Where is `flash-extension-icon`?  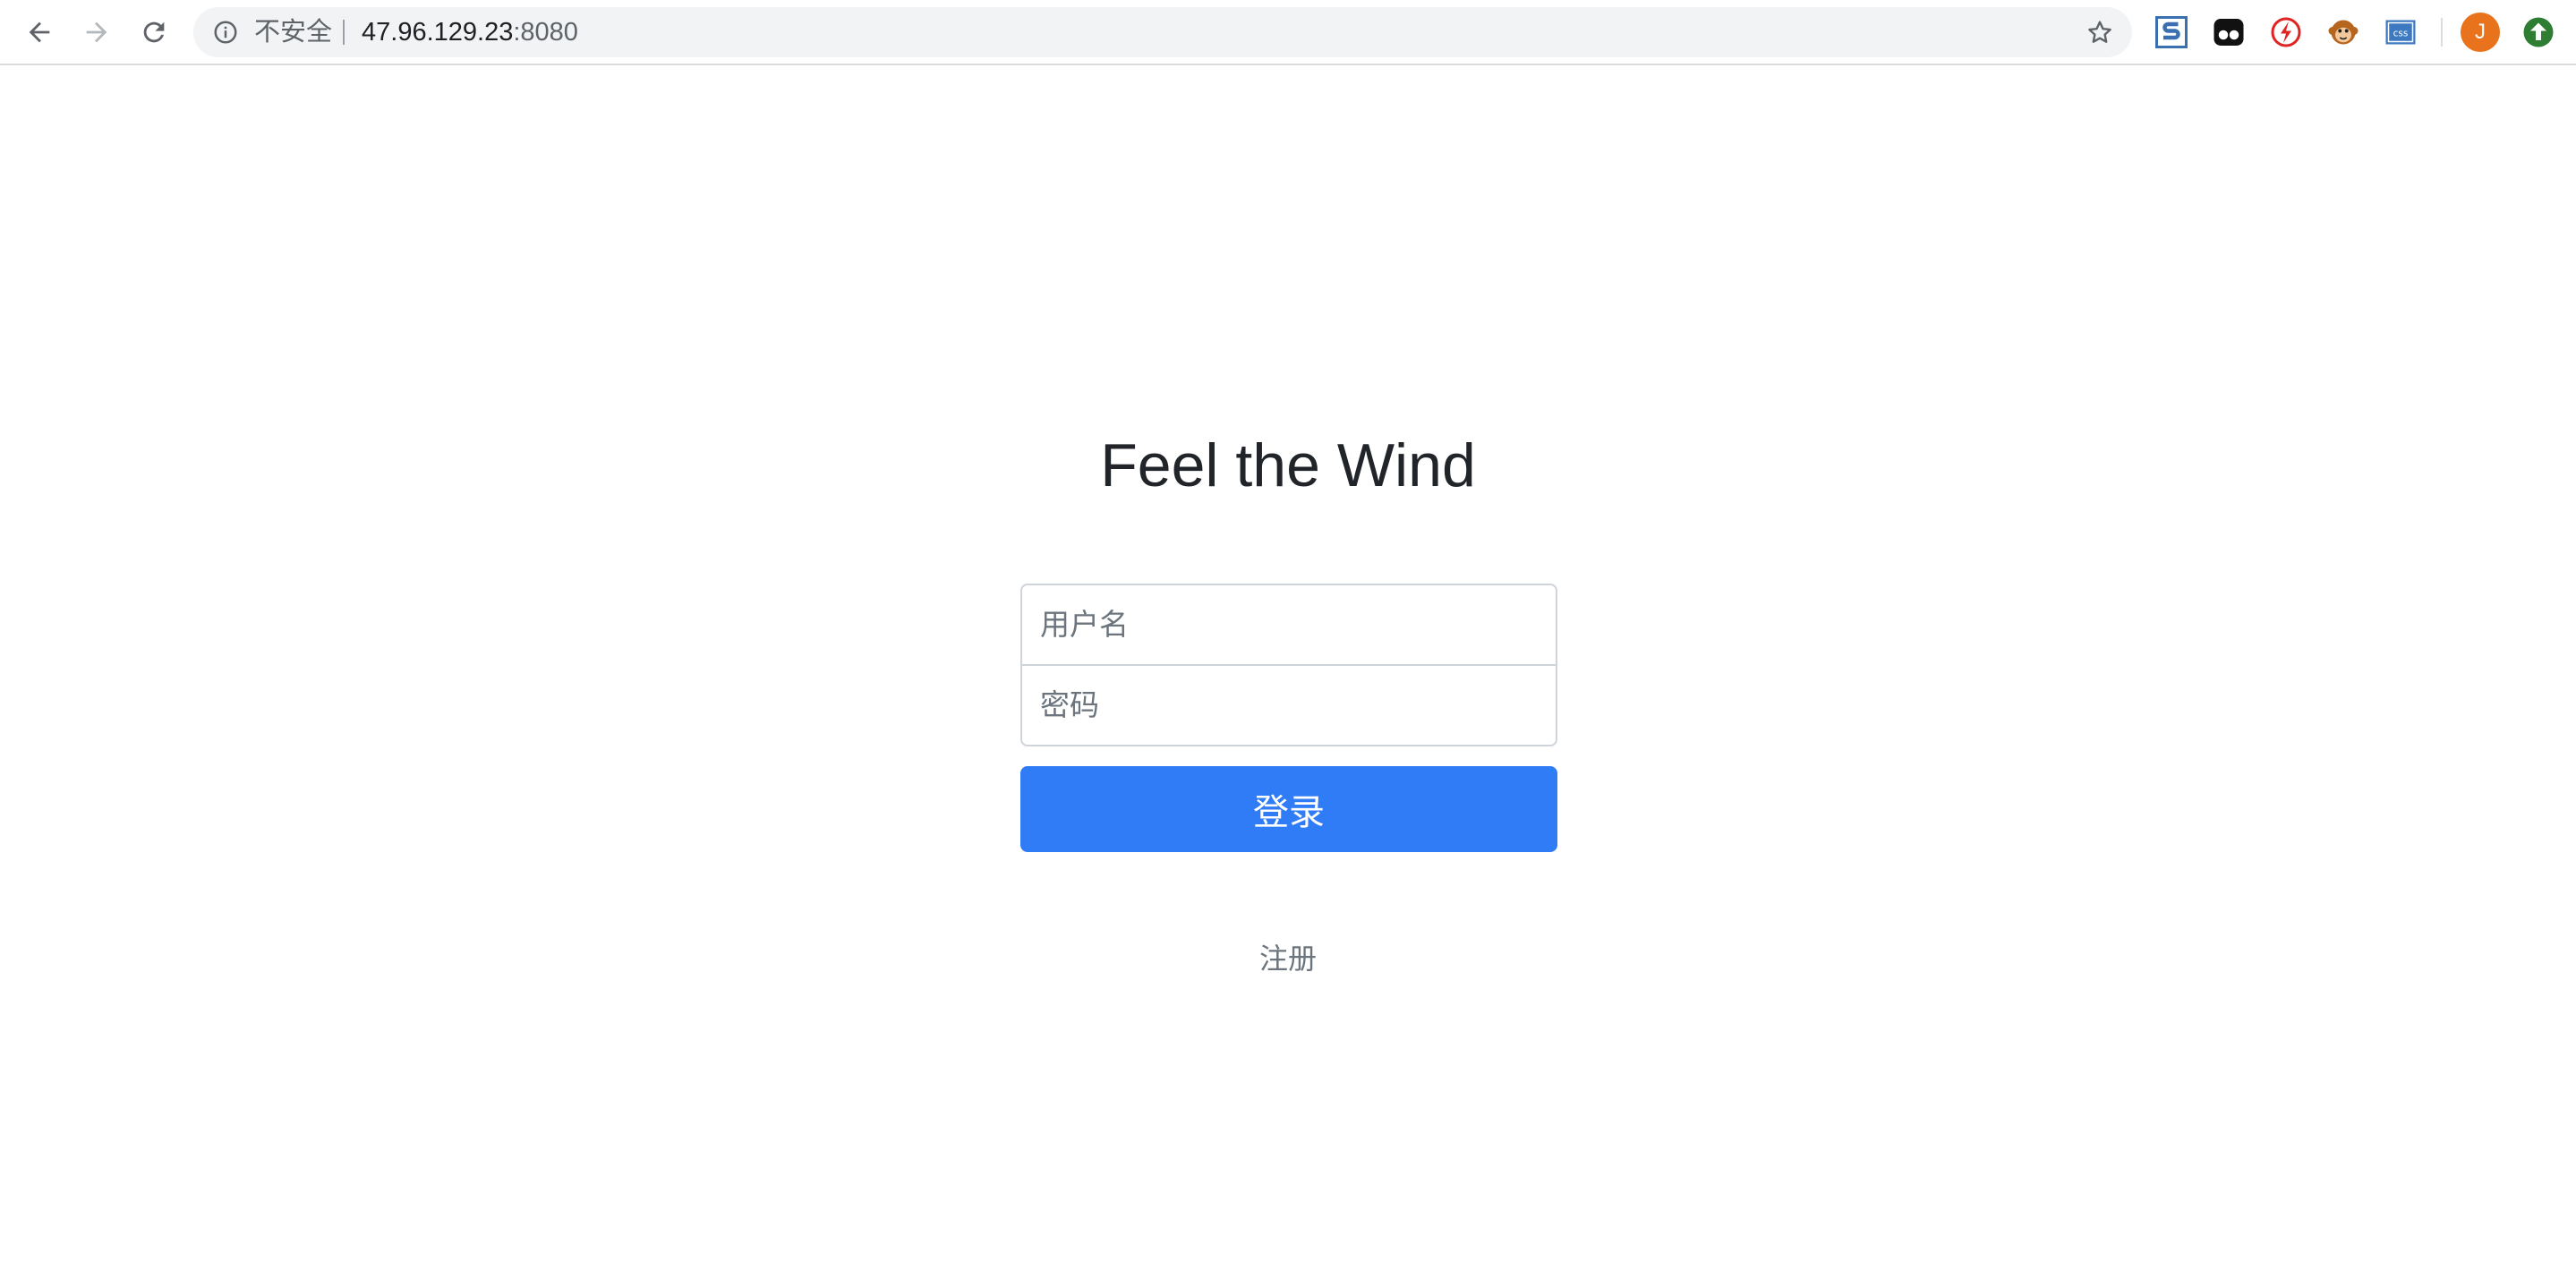
flash-extension-icon is located at coordinates (2286, 32).